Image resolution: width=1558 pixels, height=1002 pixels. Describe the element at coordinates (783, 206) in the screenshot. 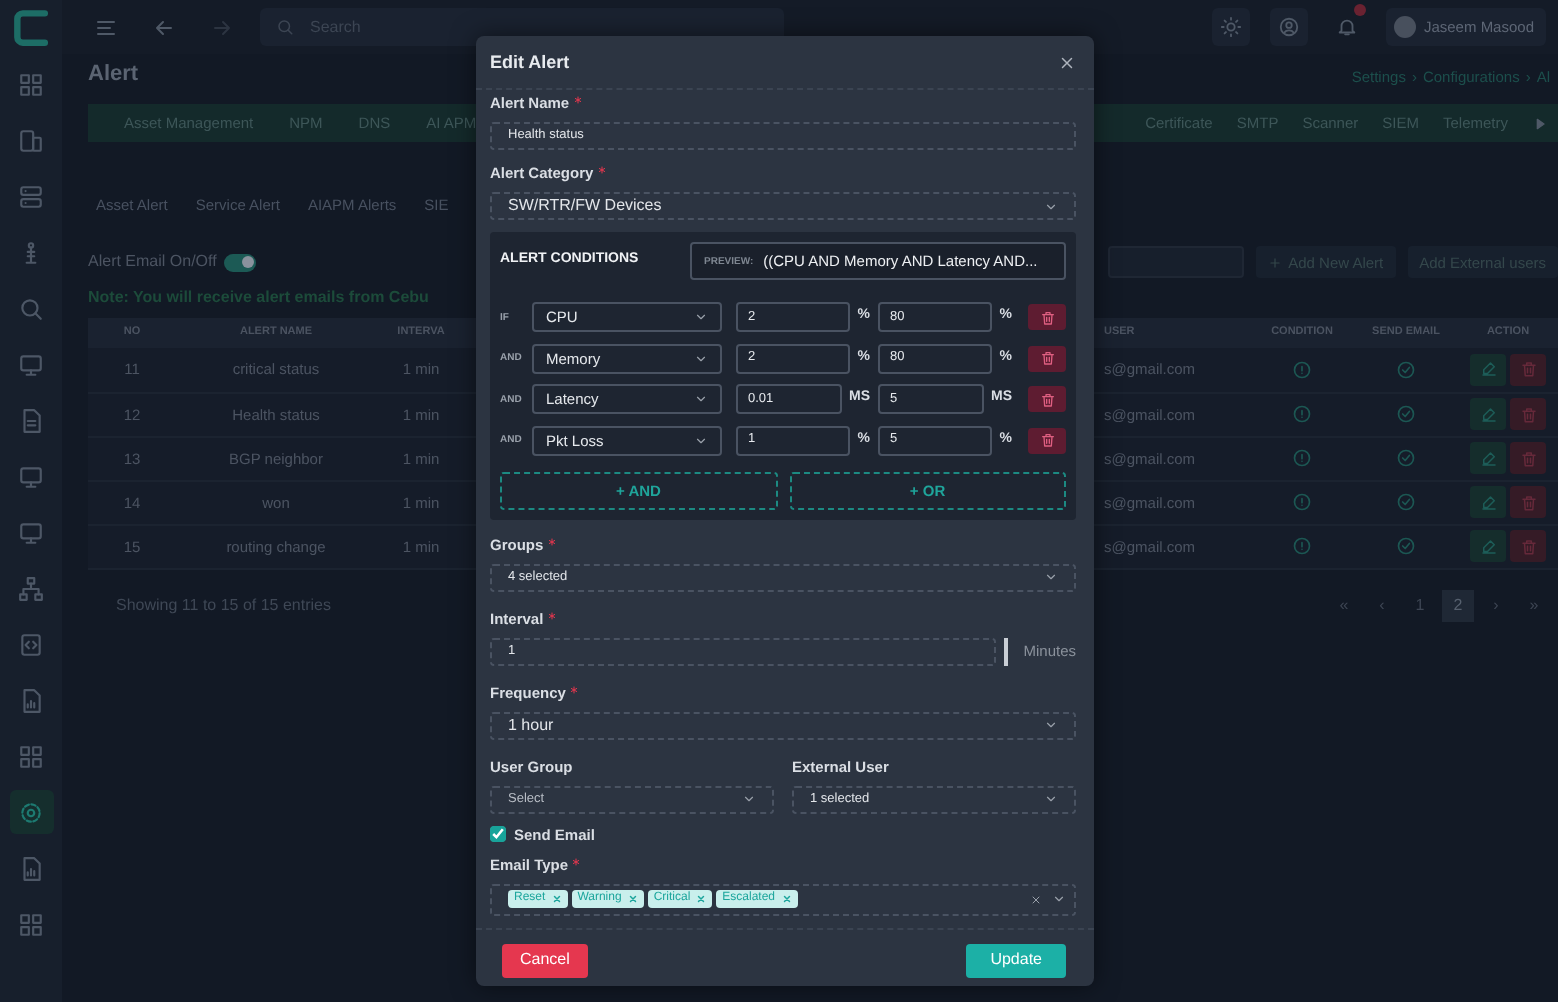

I see `select-field: SW/RTR/FW Devices` at that location.